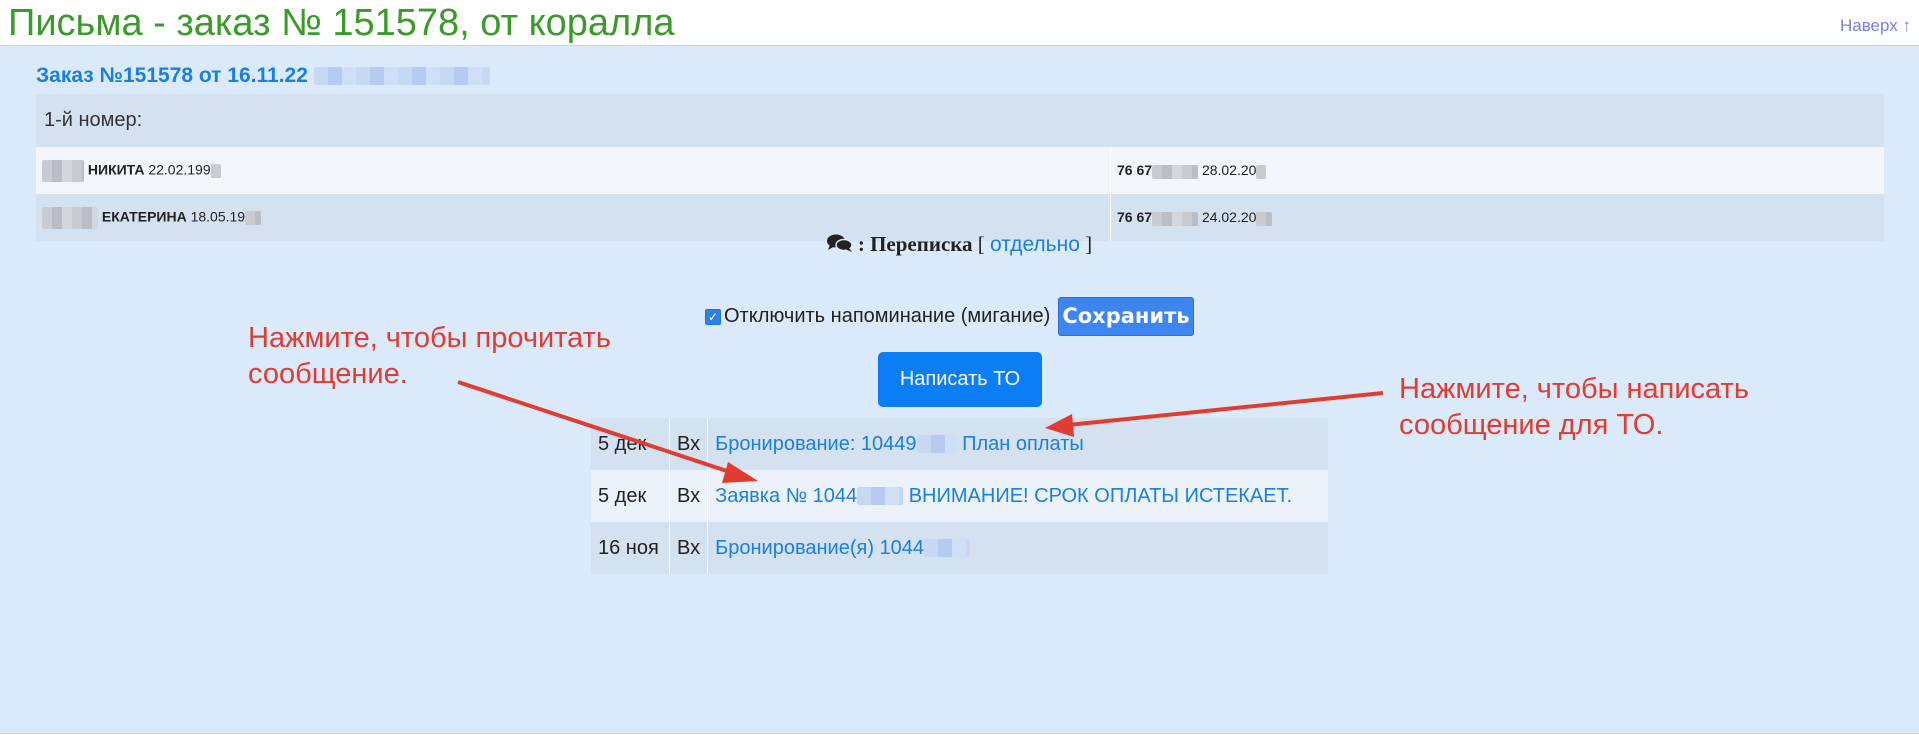 Image resolution: width=1919 pixels, height=735 pixels. Describe the element at coordinates (820, 547) in the screenshot. I see `message-subject-start: Бронирование(я) 1044` at that location.